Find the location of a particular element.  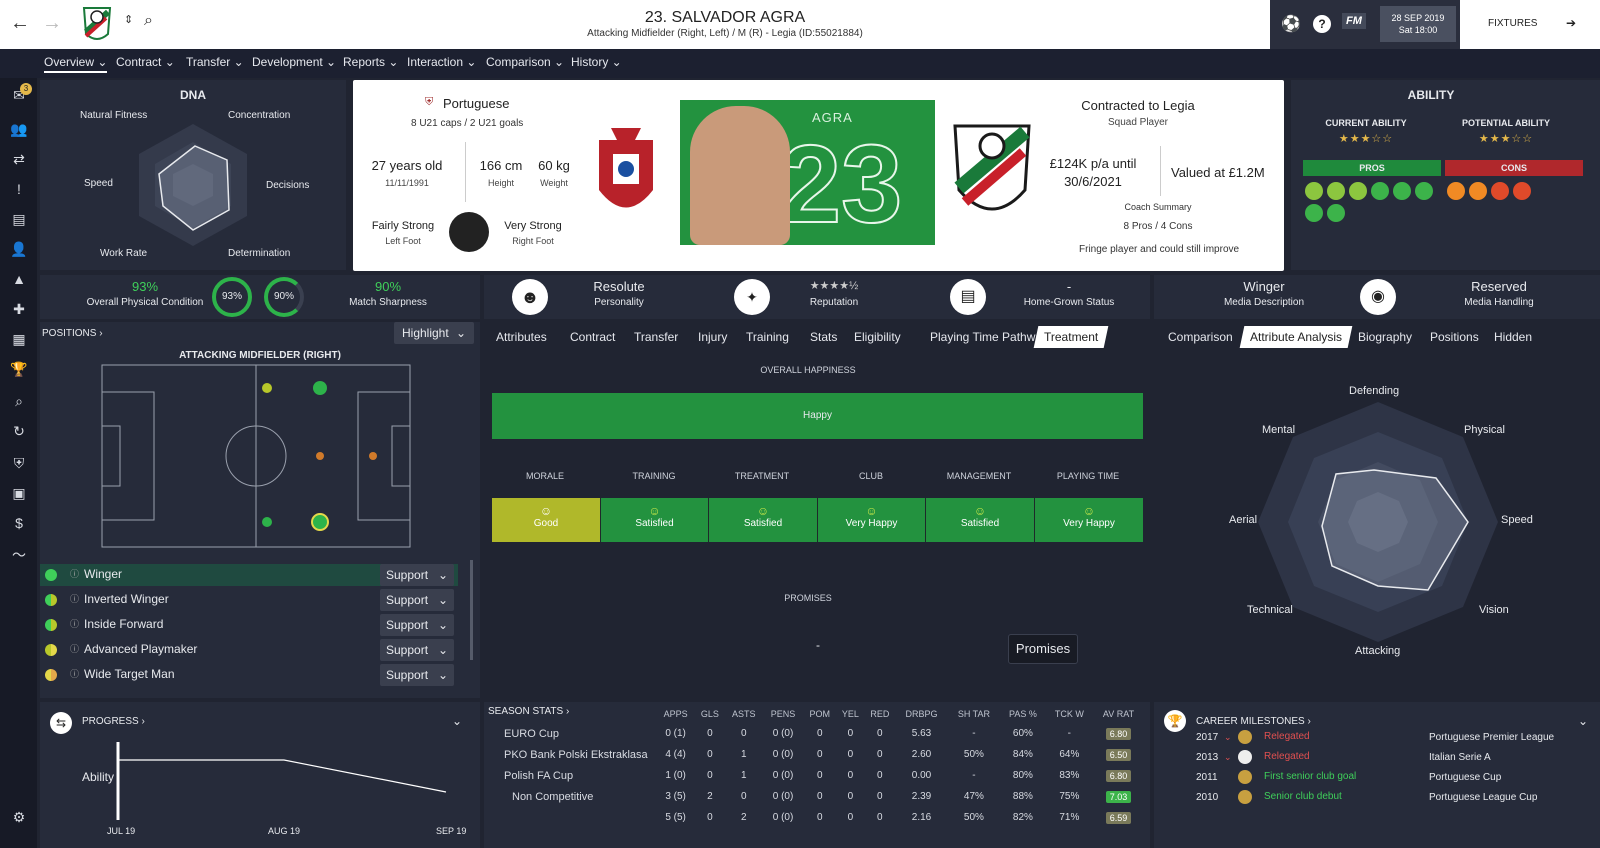

nav-interaction: Interaction ⌄ is located at coordinates (441, 62).